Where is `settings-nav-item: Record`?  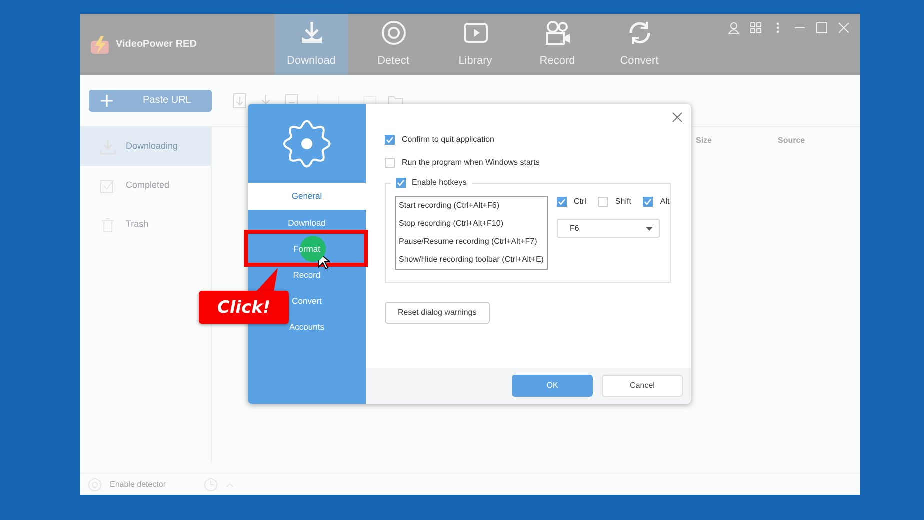
settings-nav-item: Record is located at coordinates (307, 275).